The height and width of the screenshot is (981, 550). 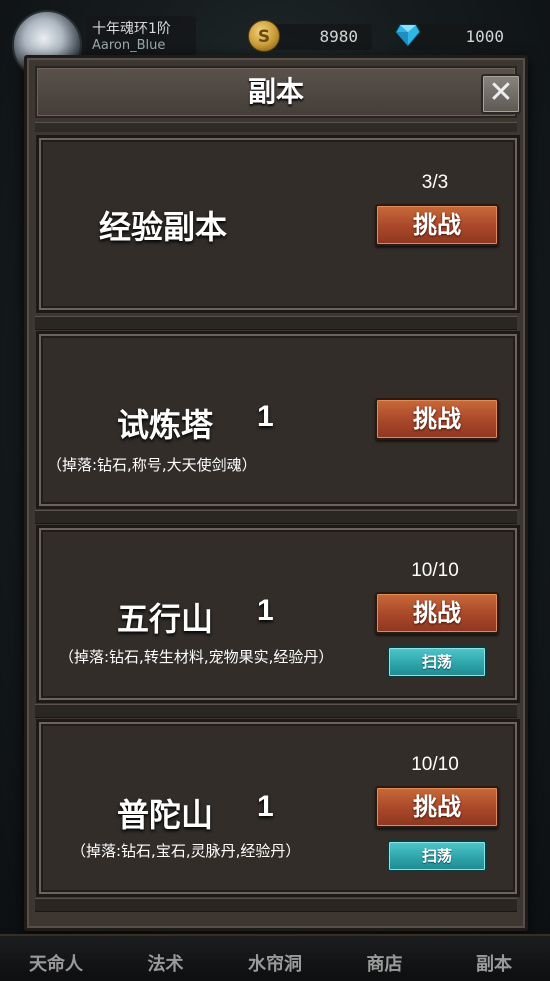 What do you see at coordinates (165, 815) in the screenshot?
I see `dungeon-title: 普陀山` at bounding box center [165, 815].